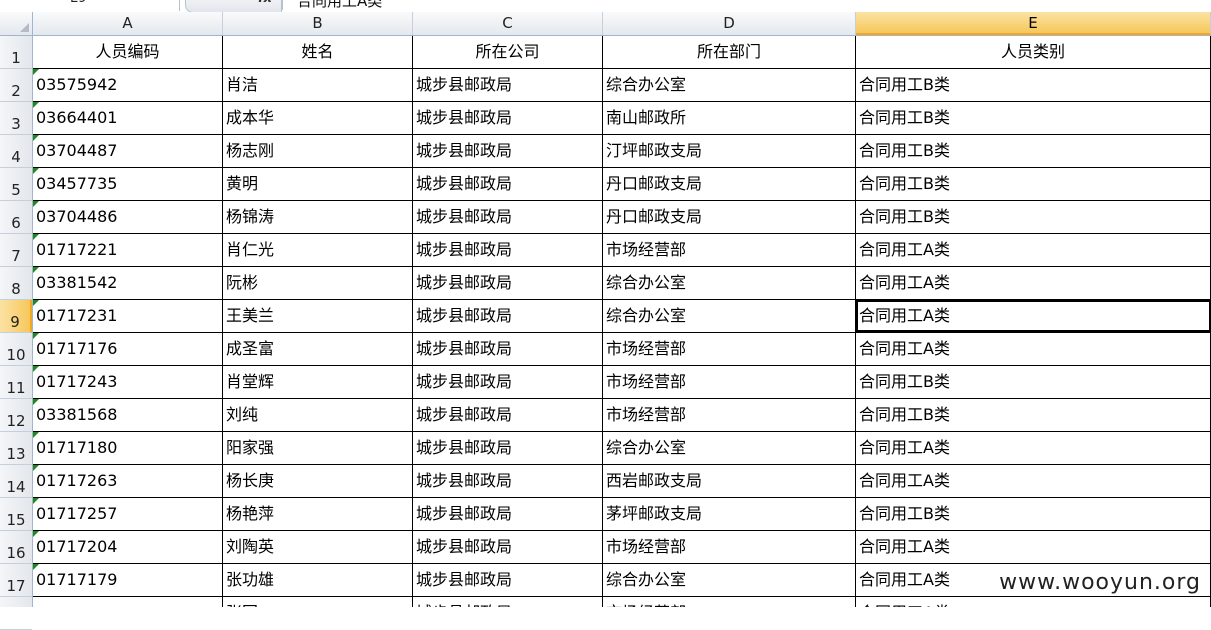  What do you see at coordinates (318, 151) in the screenshot?
I see `cell-b4: 杨志刚` at bounding box center [318, 151].